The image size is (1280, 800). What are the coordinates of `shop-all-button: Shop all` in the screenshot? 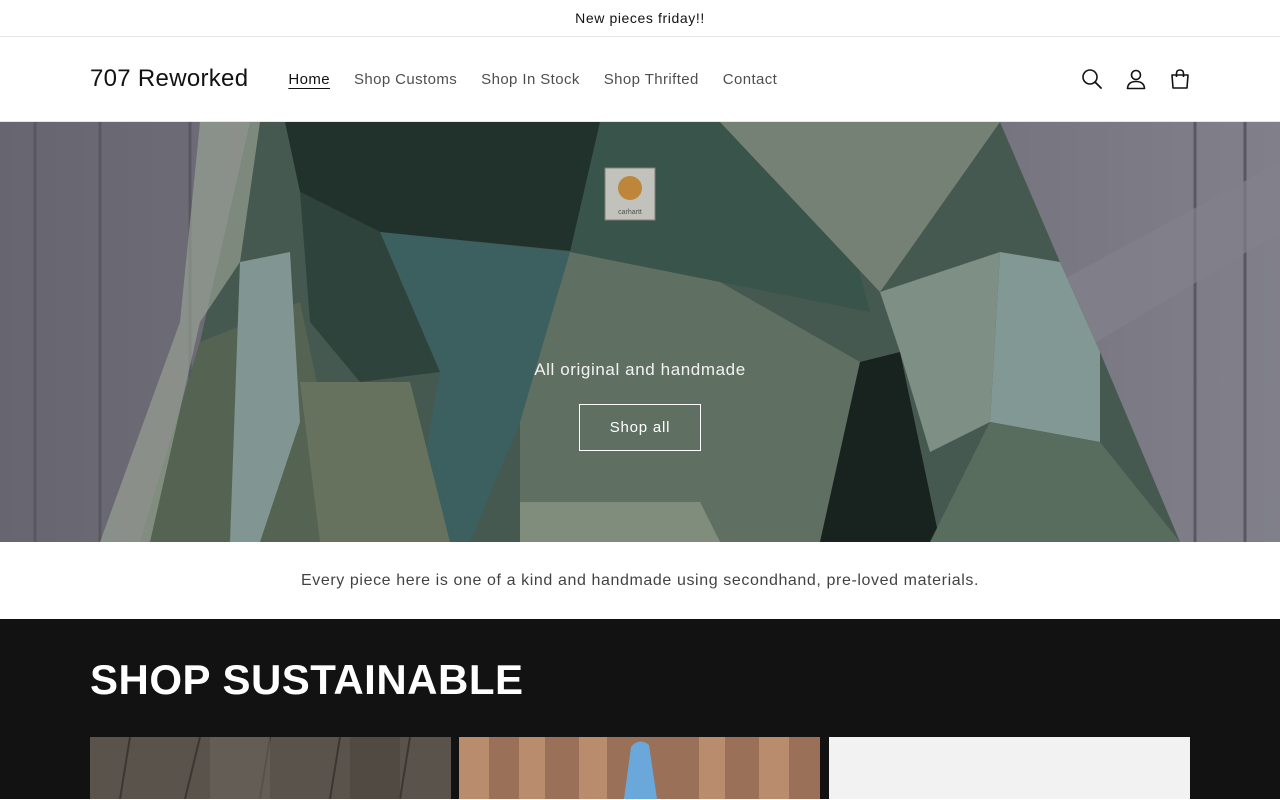 It's located at (640, 427).